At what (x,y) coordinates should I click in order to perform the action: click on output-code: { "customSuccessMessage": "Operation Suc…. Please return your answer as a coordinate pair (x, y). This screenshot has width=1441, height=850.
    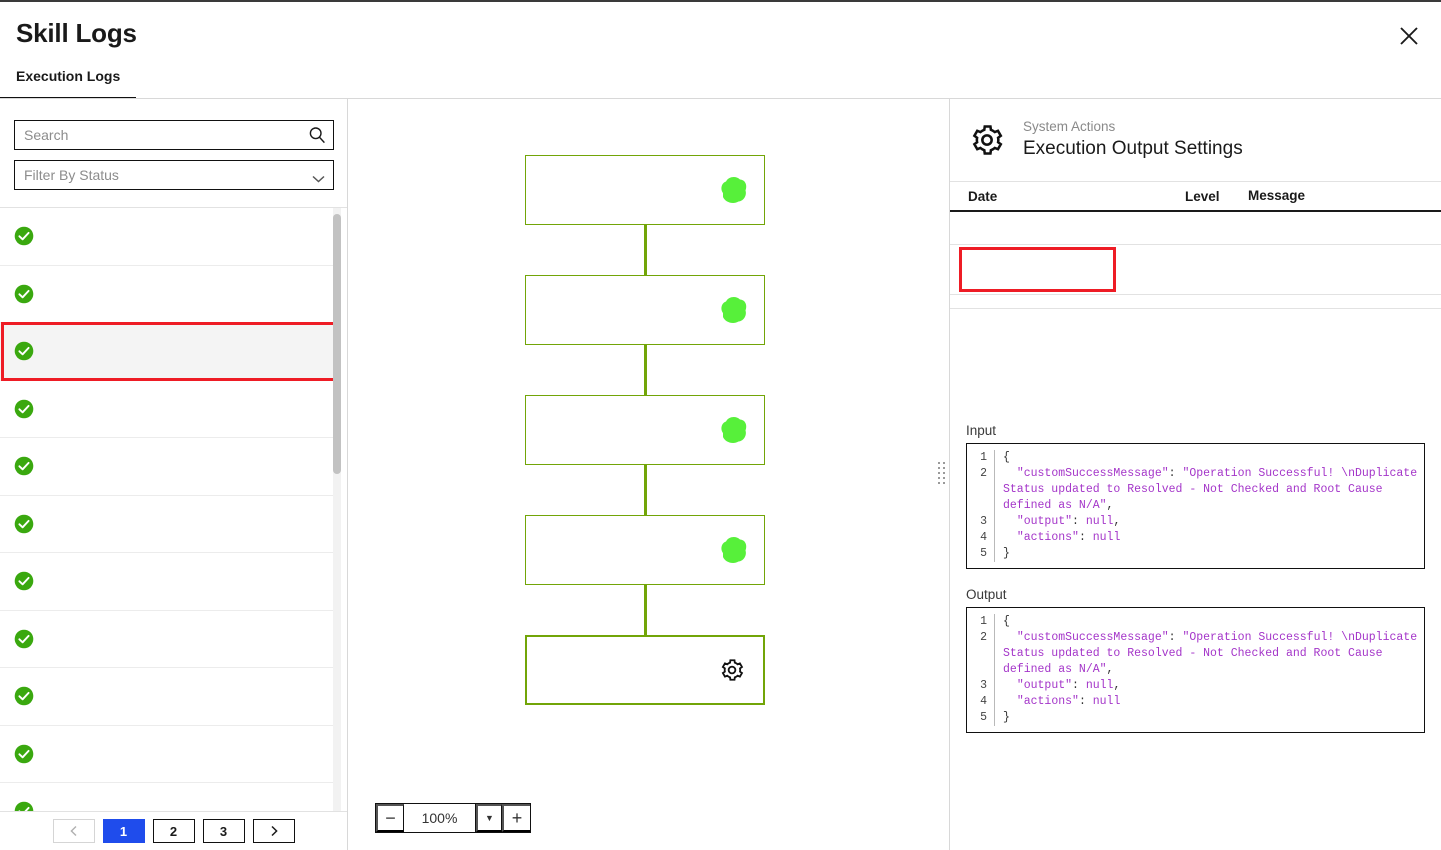
    Looking at the image, I should click on (1209, 670).